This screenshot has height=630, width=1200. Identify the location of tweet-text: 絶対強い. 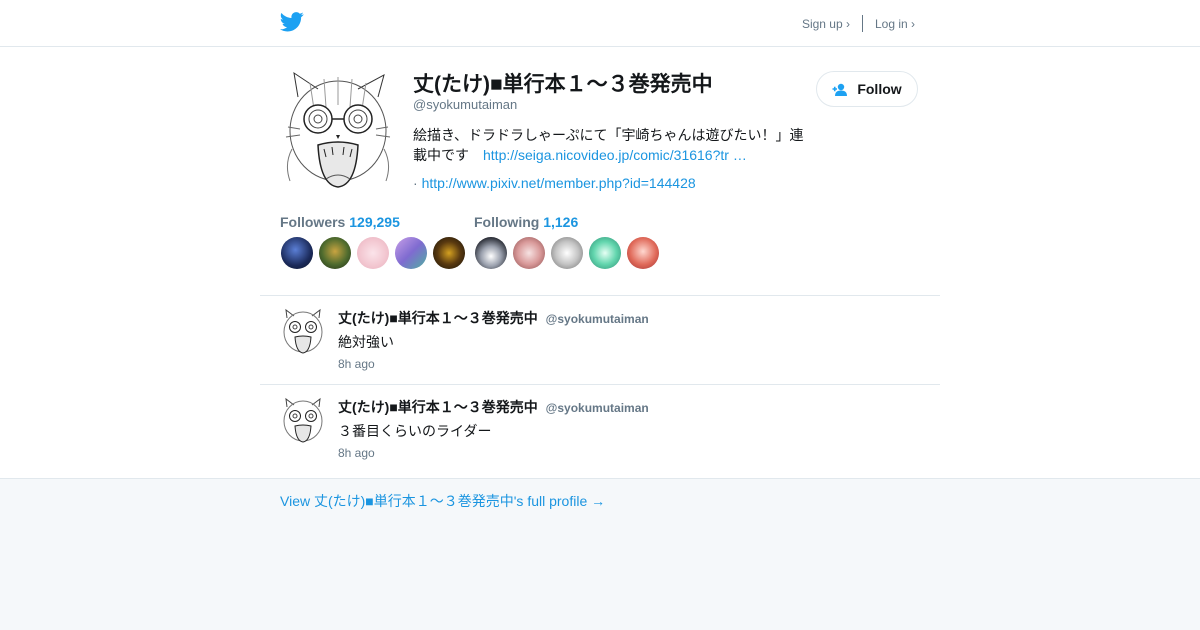
(366, 342).